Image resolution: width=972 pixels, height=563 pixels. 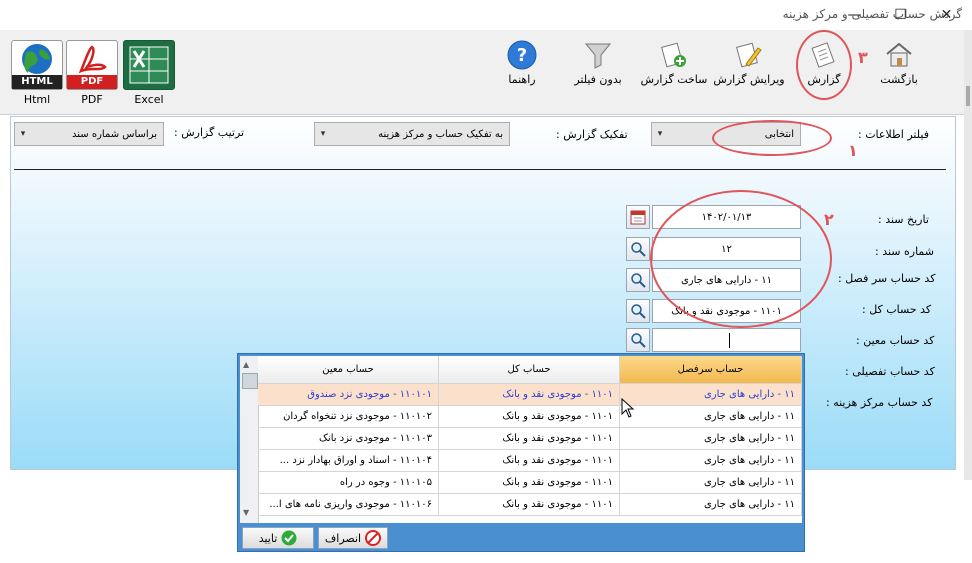 What do you see at coordinates (674, 79) in the screenshot?
I see `build-report-label: ساخت گزارش` at bounding box center [674, 79].